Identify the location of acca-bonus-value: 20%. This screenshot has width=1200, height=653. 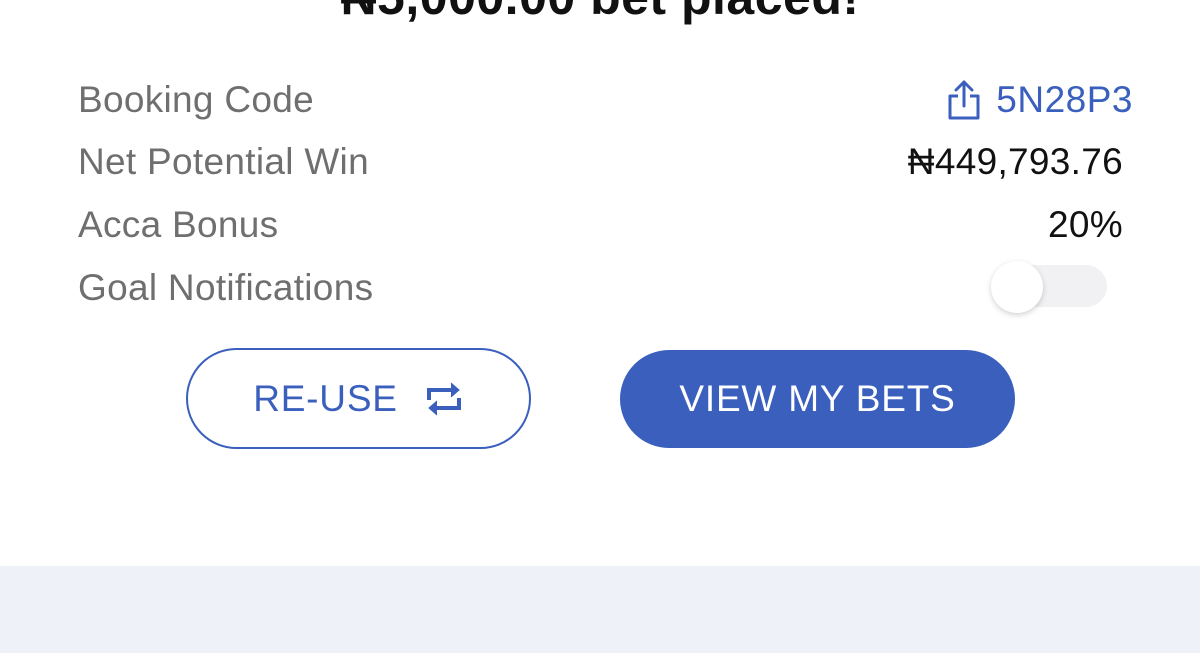
(1085, 224).